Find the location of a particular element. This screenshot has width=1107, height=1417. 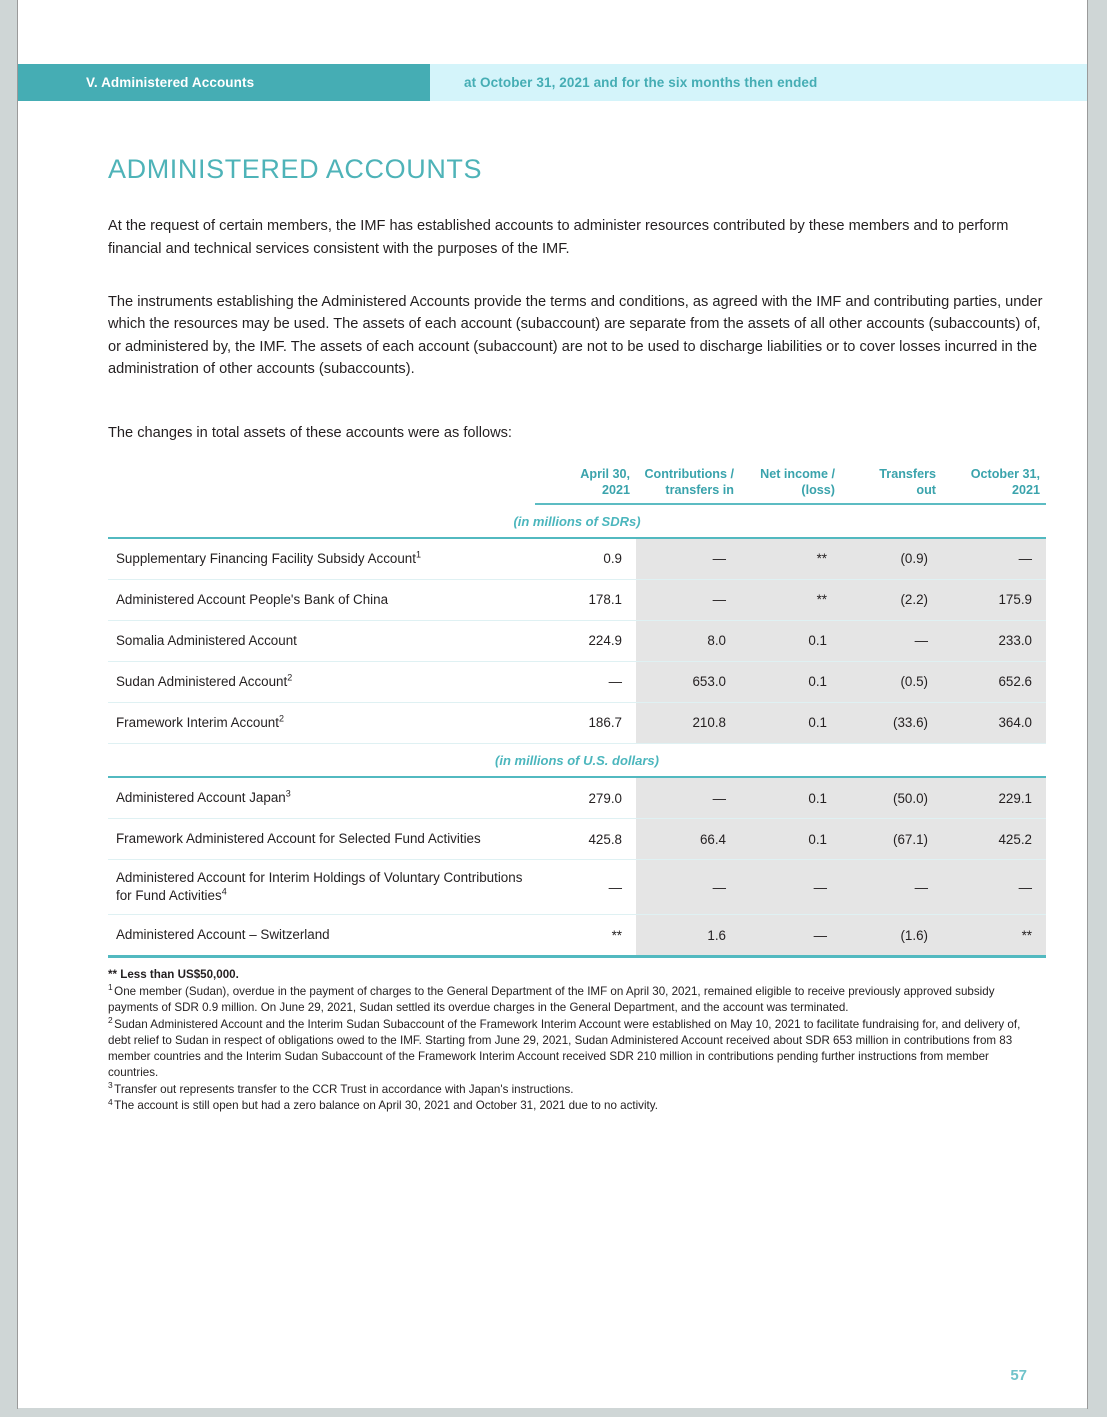

column-header-contributions-transfers-in: Contributions / transfers in is located at coordinates (688, 486).